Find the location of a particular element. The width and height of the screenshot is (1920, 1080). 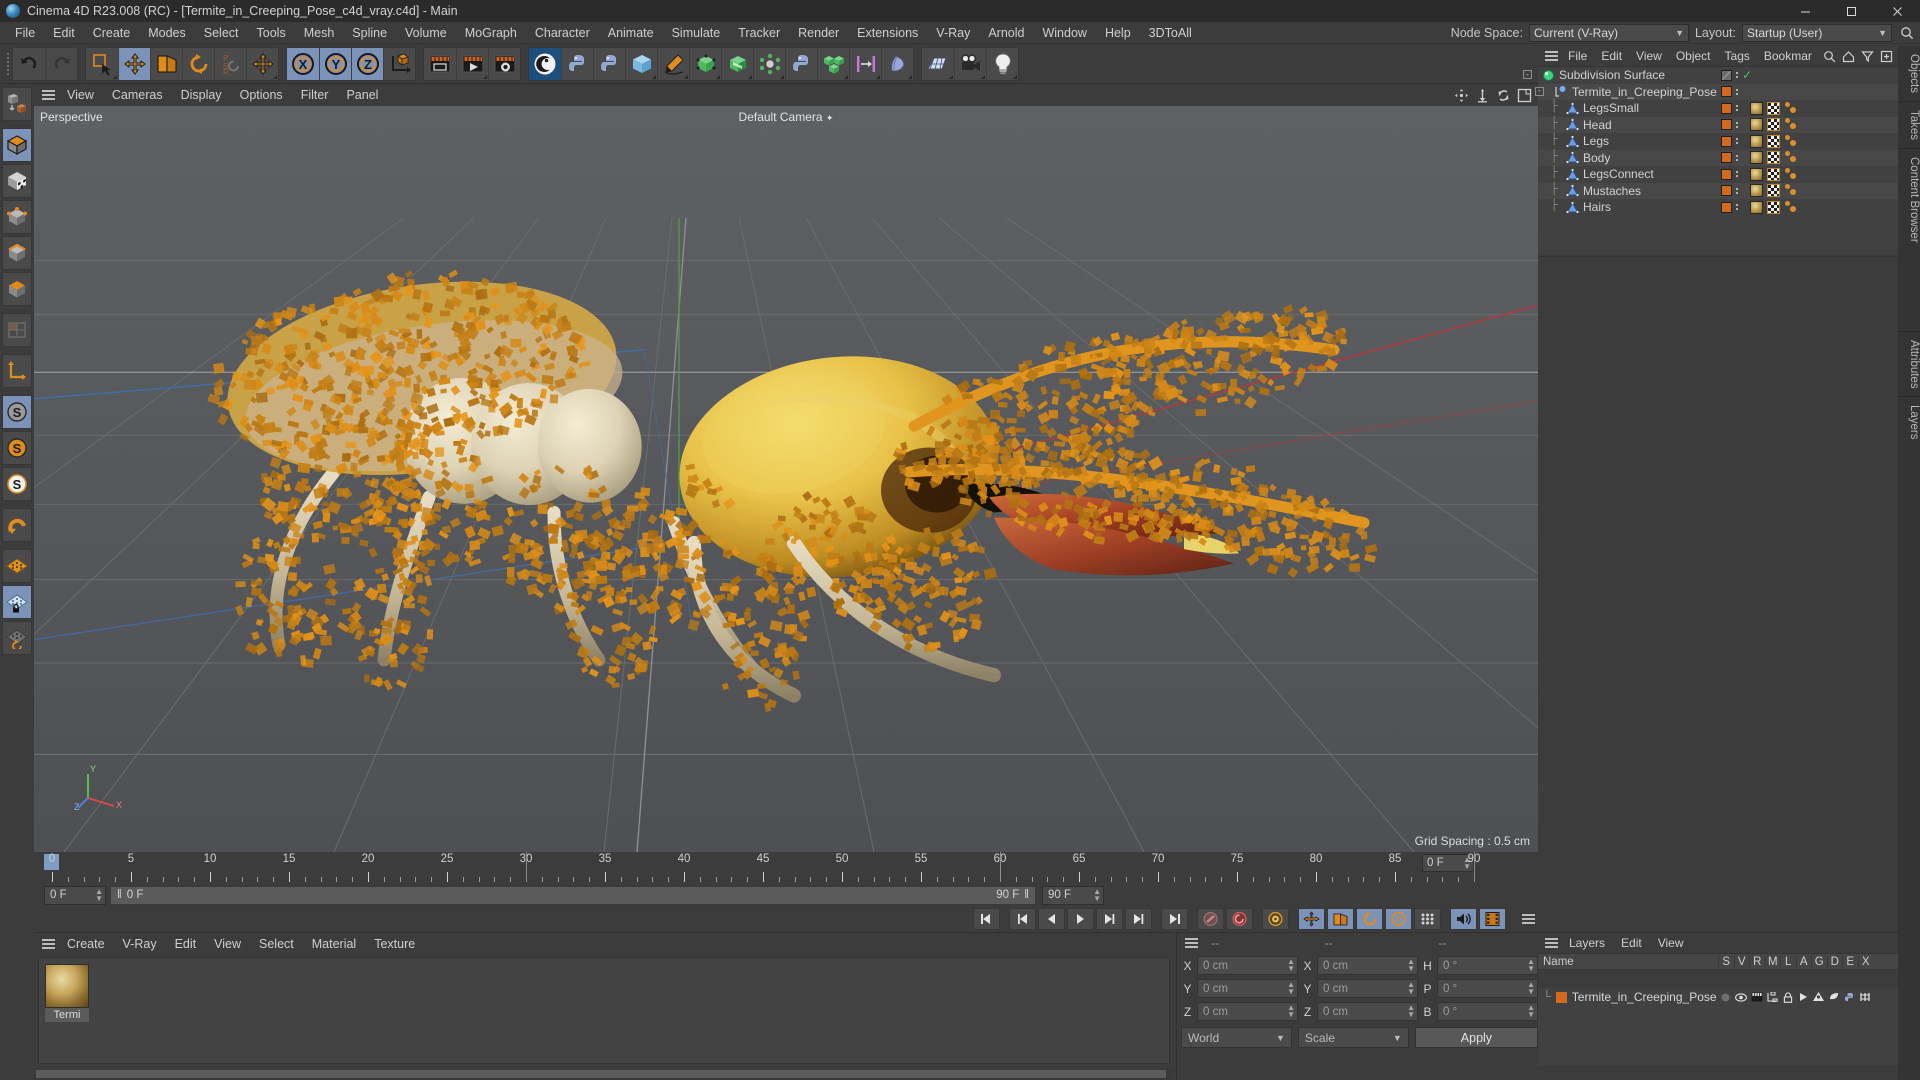

maximize-button is located at coordinates (1851, 11).